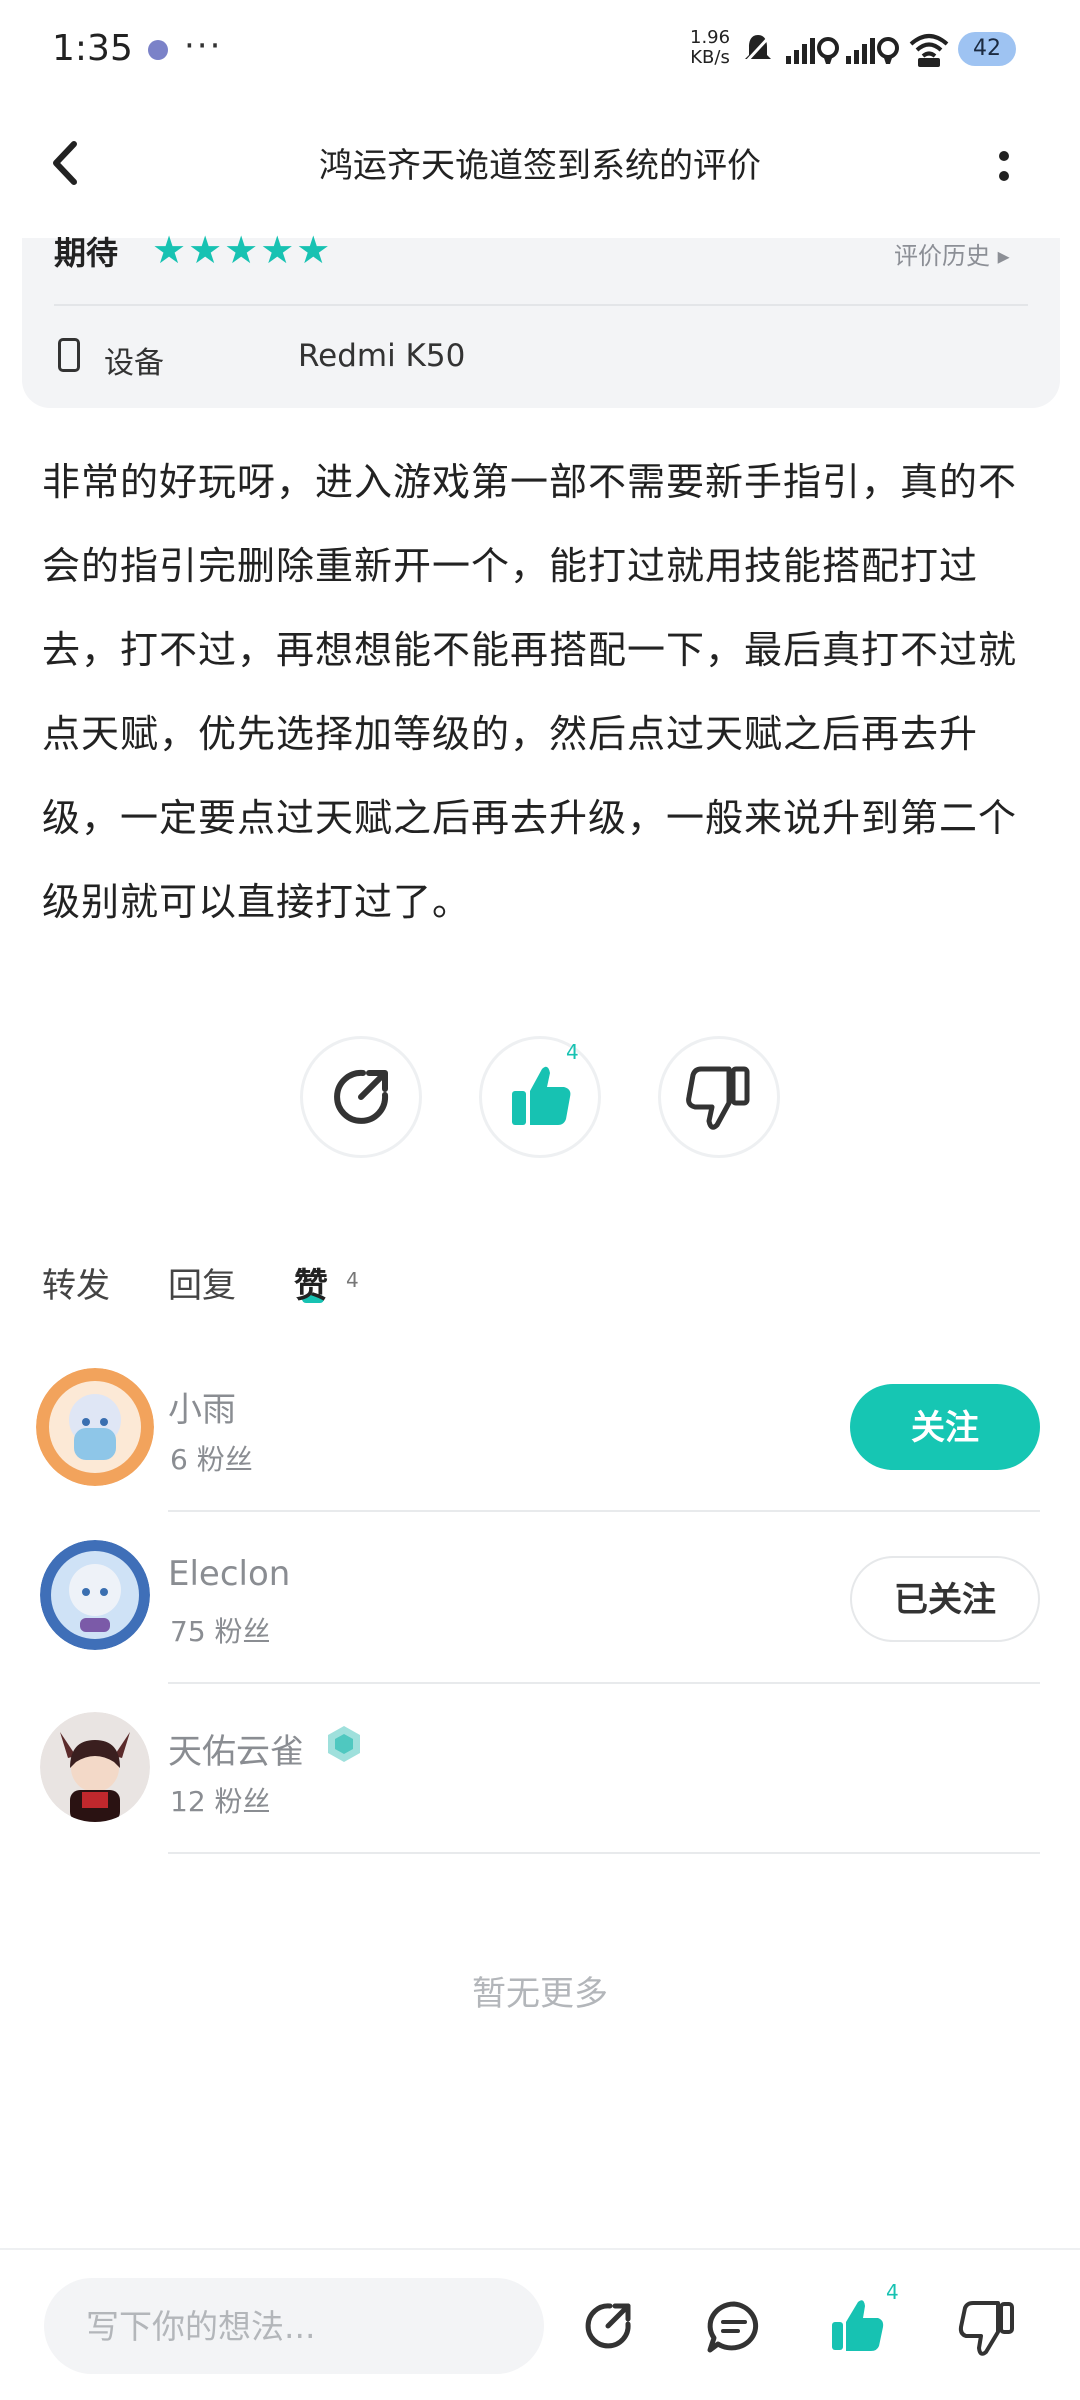 The image size is (1080, 2400). I want to click on tab-forward: 转发, so click(76, 1282).